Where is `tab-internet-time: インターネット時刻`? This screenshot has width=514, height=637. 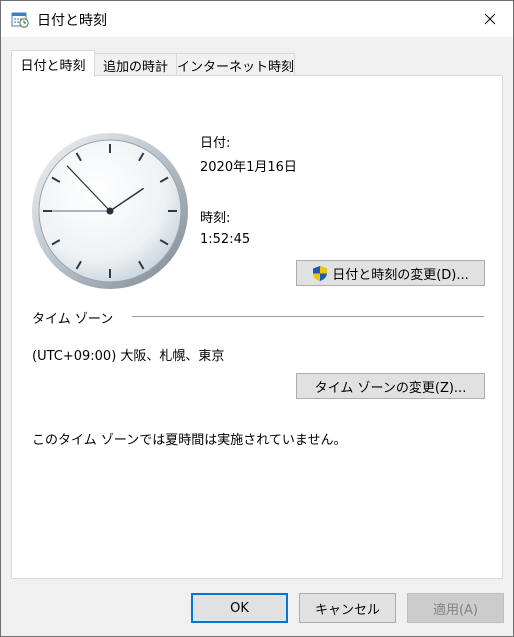 tab-internet-time: インターネット時刻 is located at coordinates (235, 64).